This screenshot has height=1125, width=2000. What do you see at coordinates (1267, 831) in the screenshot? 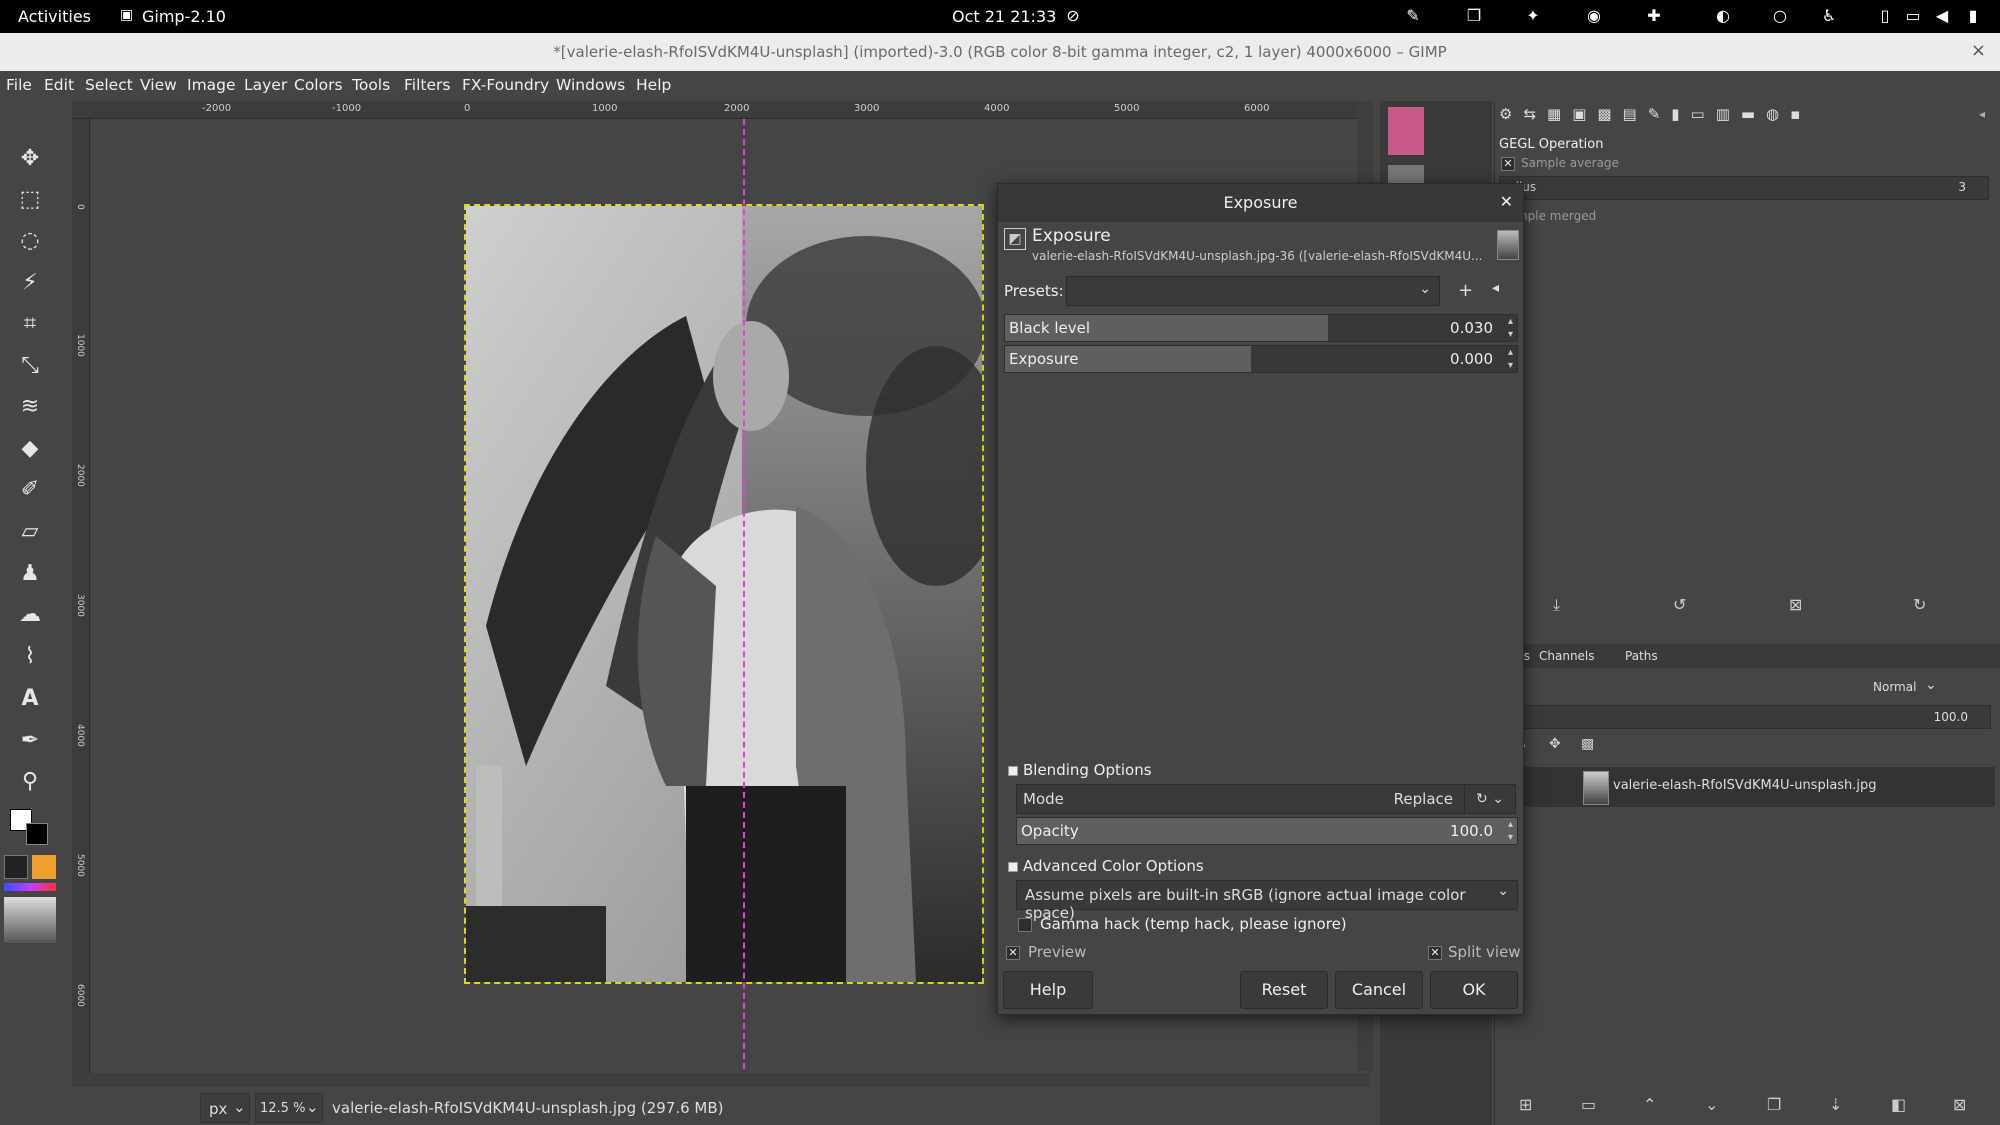
I see `blend-opacity-slider: Opacity 100.0 ▴ ▾` at bounding box center [1267, 831].